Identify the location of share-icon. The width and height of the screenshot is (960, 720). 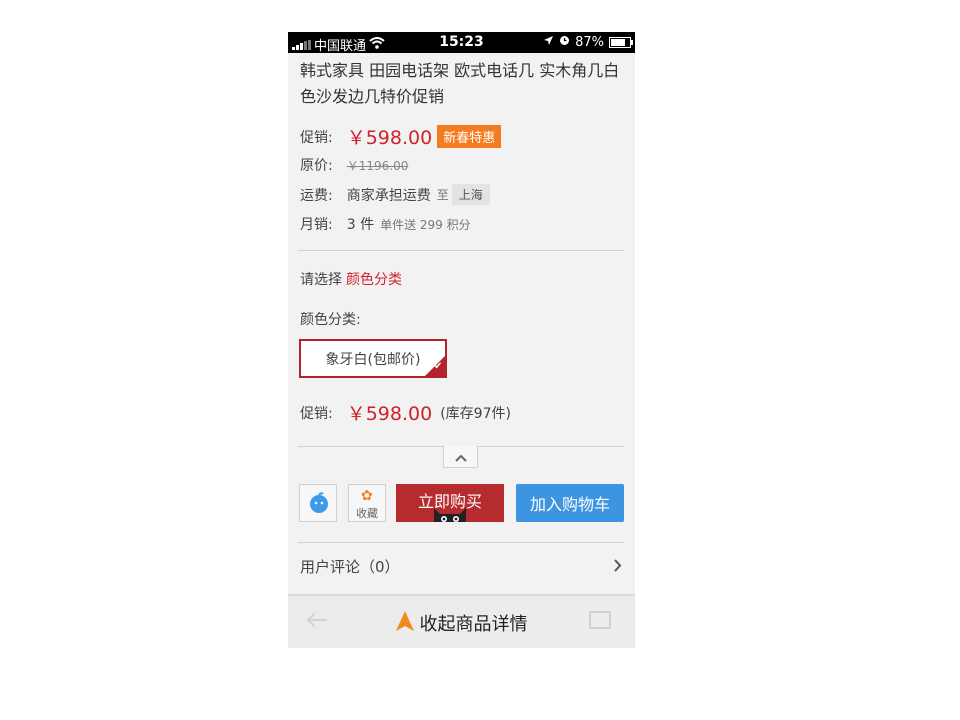
(600, 622).